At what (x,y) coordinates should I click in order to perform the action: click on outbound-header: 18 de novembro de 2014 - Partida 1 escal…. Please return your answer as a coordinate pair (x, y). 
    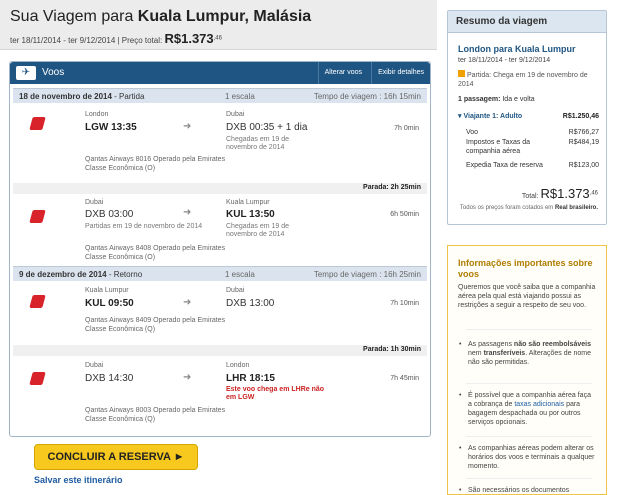
    Looking at the image, I should click on (220, 95).